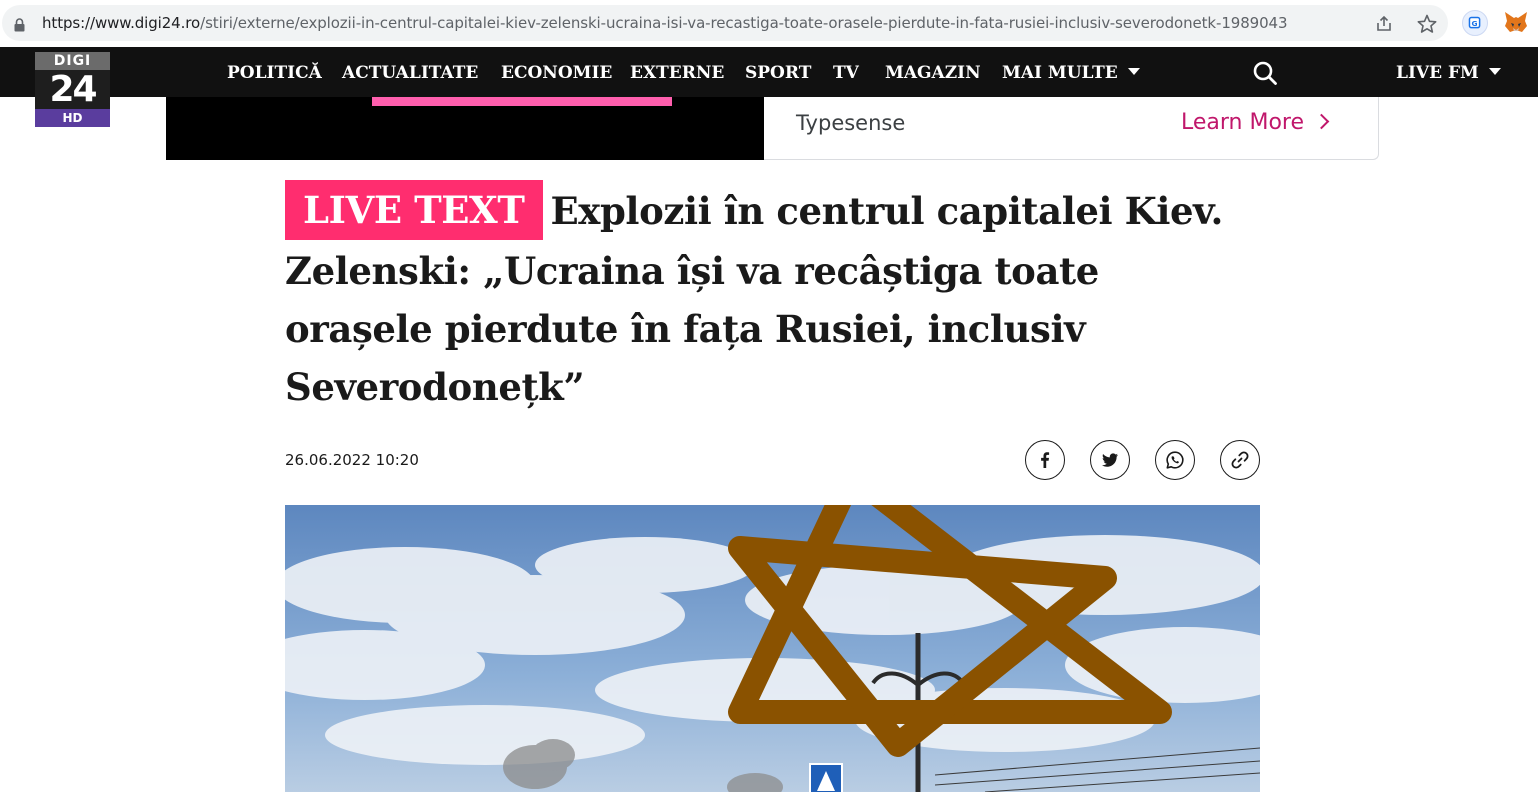 The image size is (1538, 792). I want to click on nav-item-economie: ECONOMIE, so click(556, 73).